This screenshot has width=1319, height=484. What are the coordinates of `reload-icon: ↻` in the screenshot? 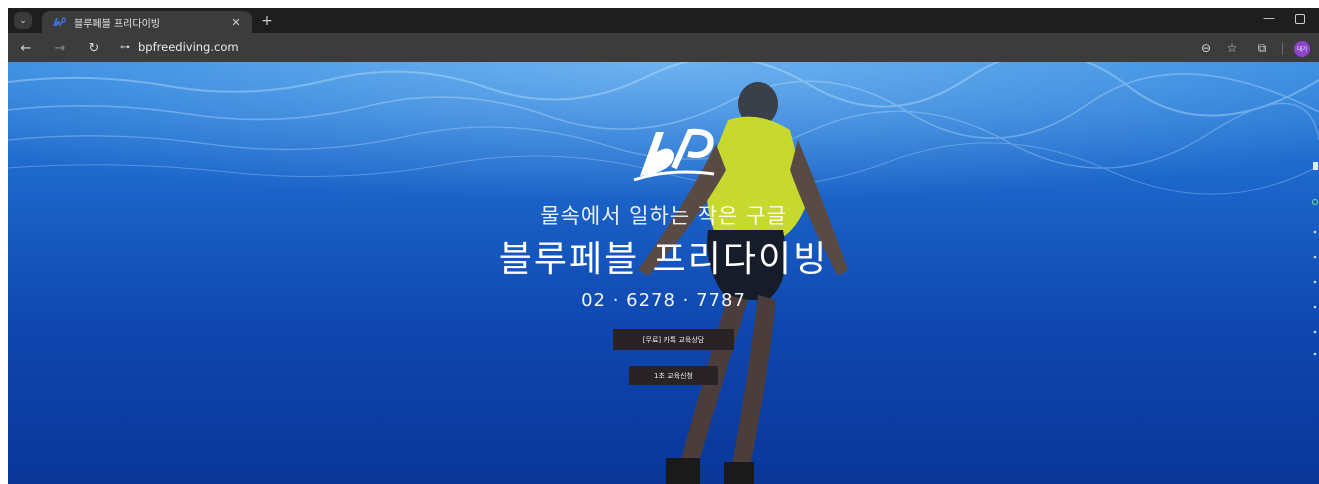 It's located at (94, 48).